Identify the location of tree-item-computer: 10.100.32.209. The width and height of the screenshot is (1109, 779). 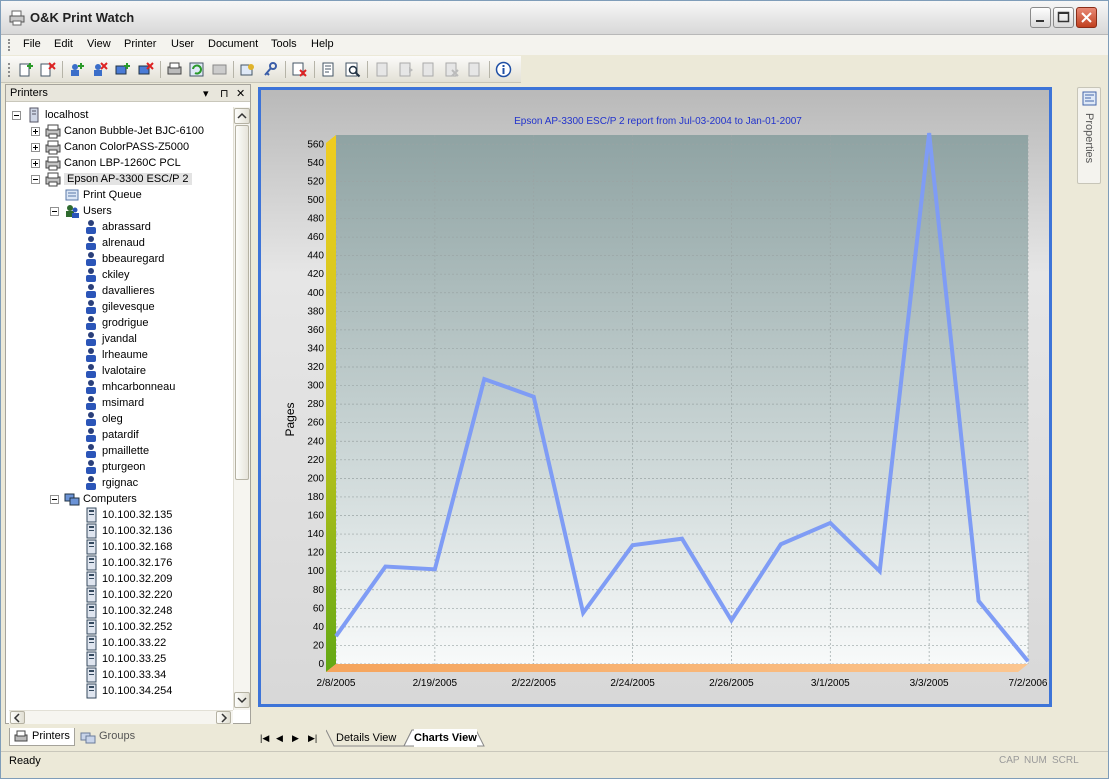
(120, 579).